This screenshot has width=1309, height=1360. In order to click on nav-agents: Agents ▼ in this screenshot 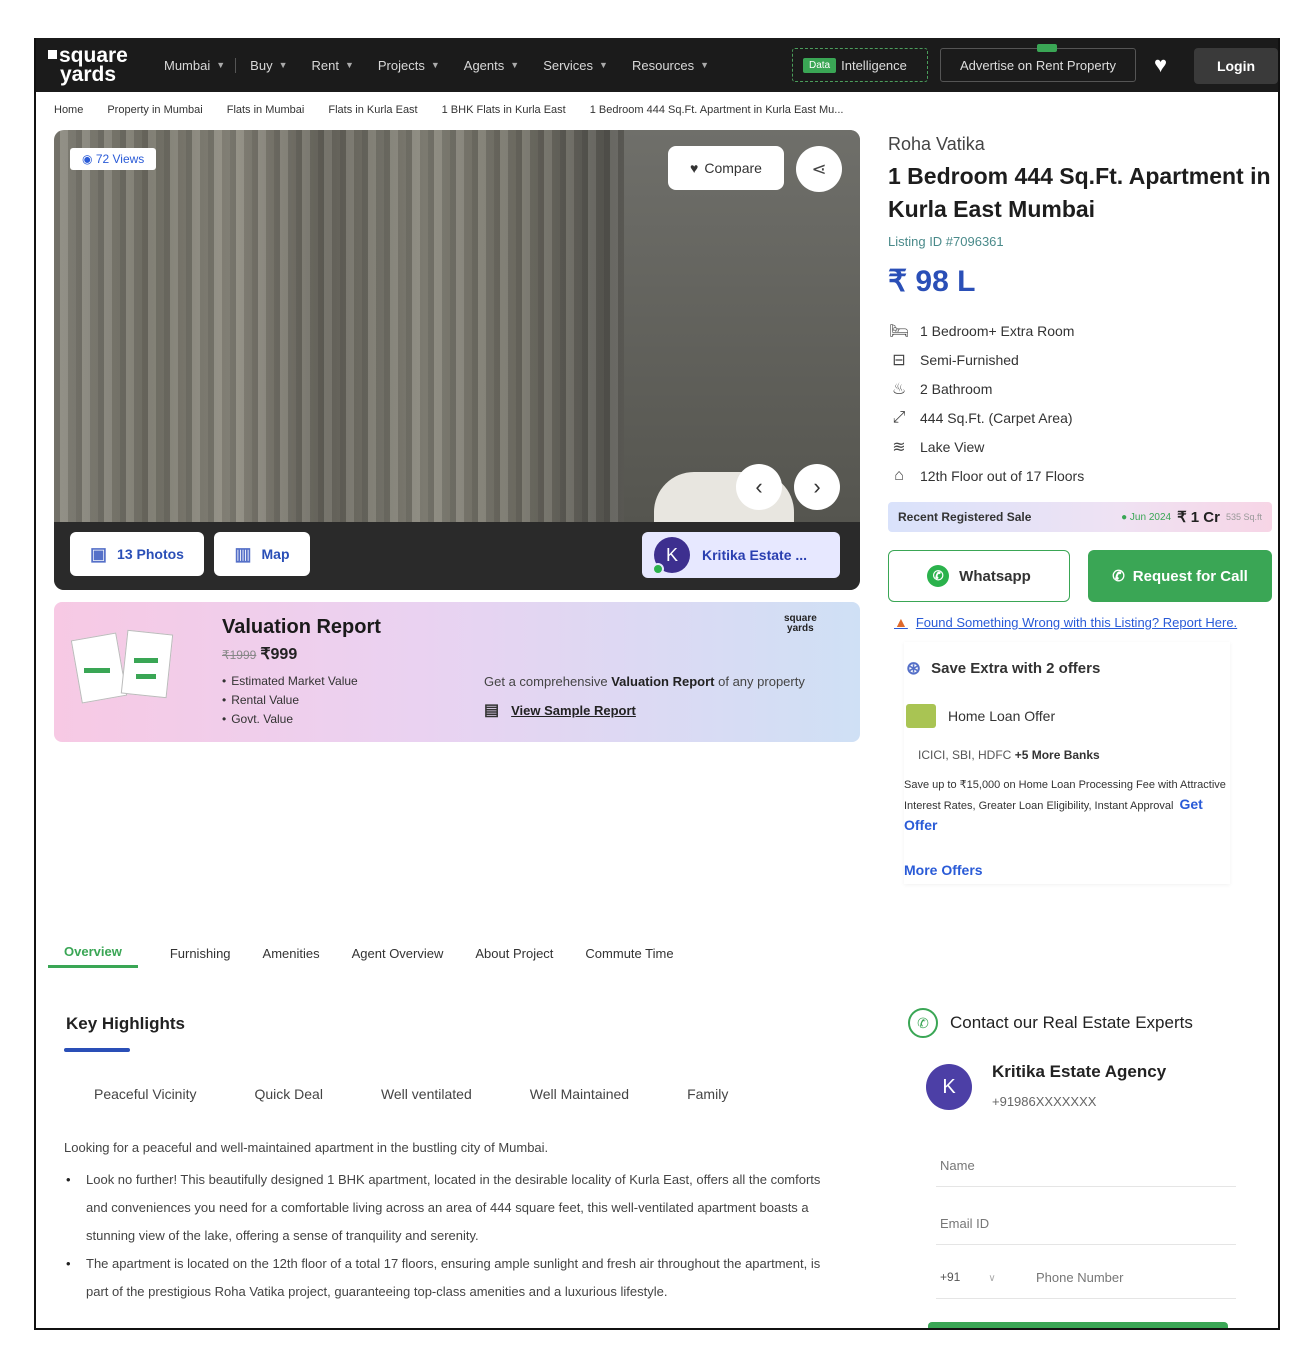, I will do `click(491, 65)`.